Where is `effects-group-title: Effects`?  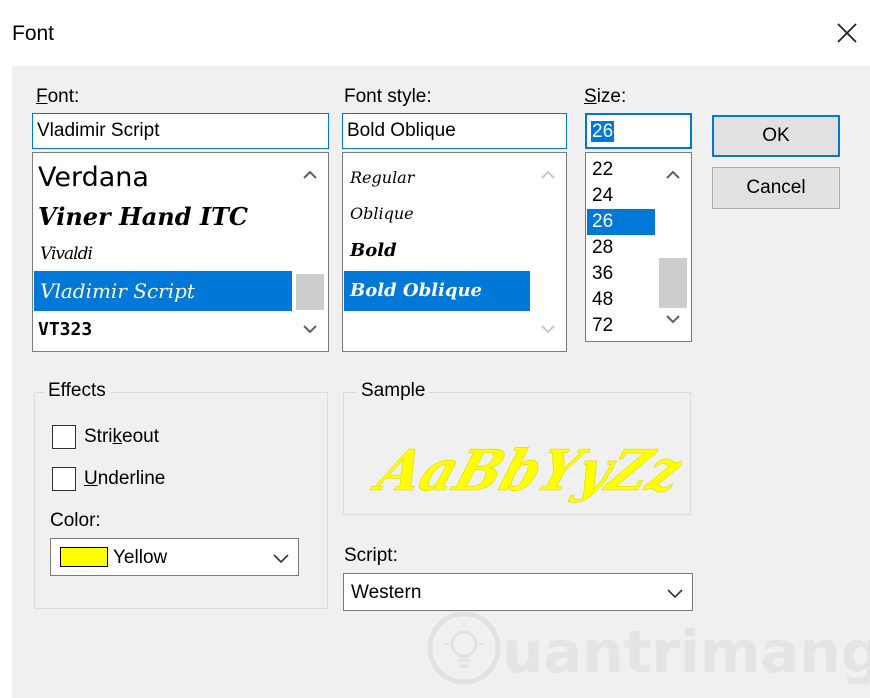
effects-group-title: Effects is located at coordinates (77, 391).